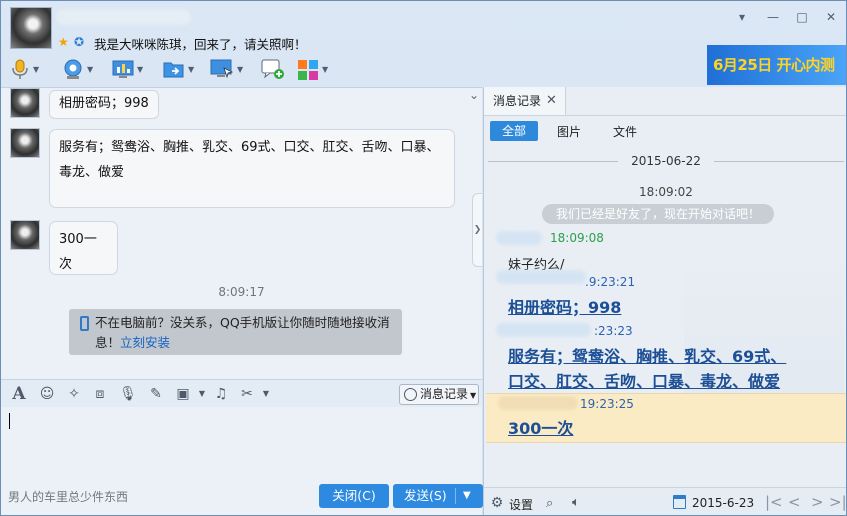 The image size is (847, 516). I want to click on current-date: 2015-6-23, so click(723, 503).